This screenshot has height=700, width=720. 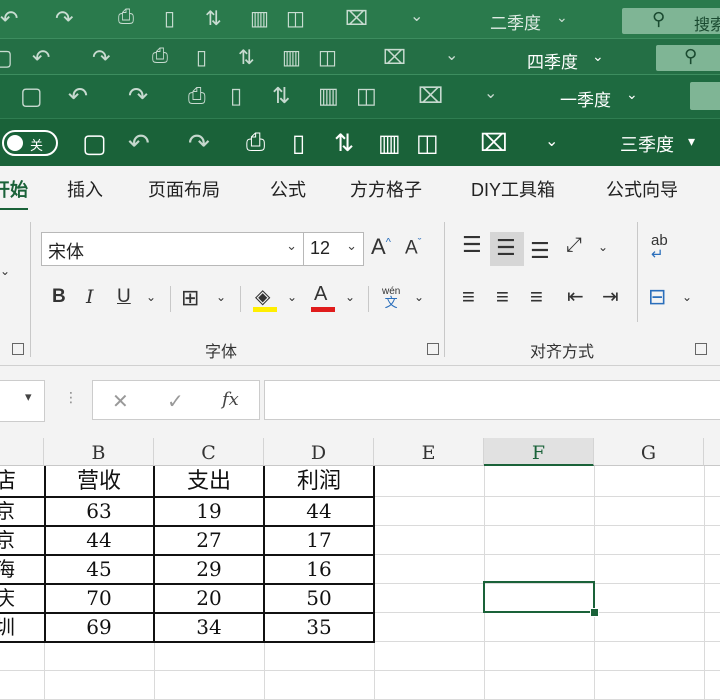 What do you see at coordinates (513, 189) in the screenshot?
I see `tab-diy-toolbox: DIY工具箱` at bounding box center [513, 189].